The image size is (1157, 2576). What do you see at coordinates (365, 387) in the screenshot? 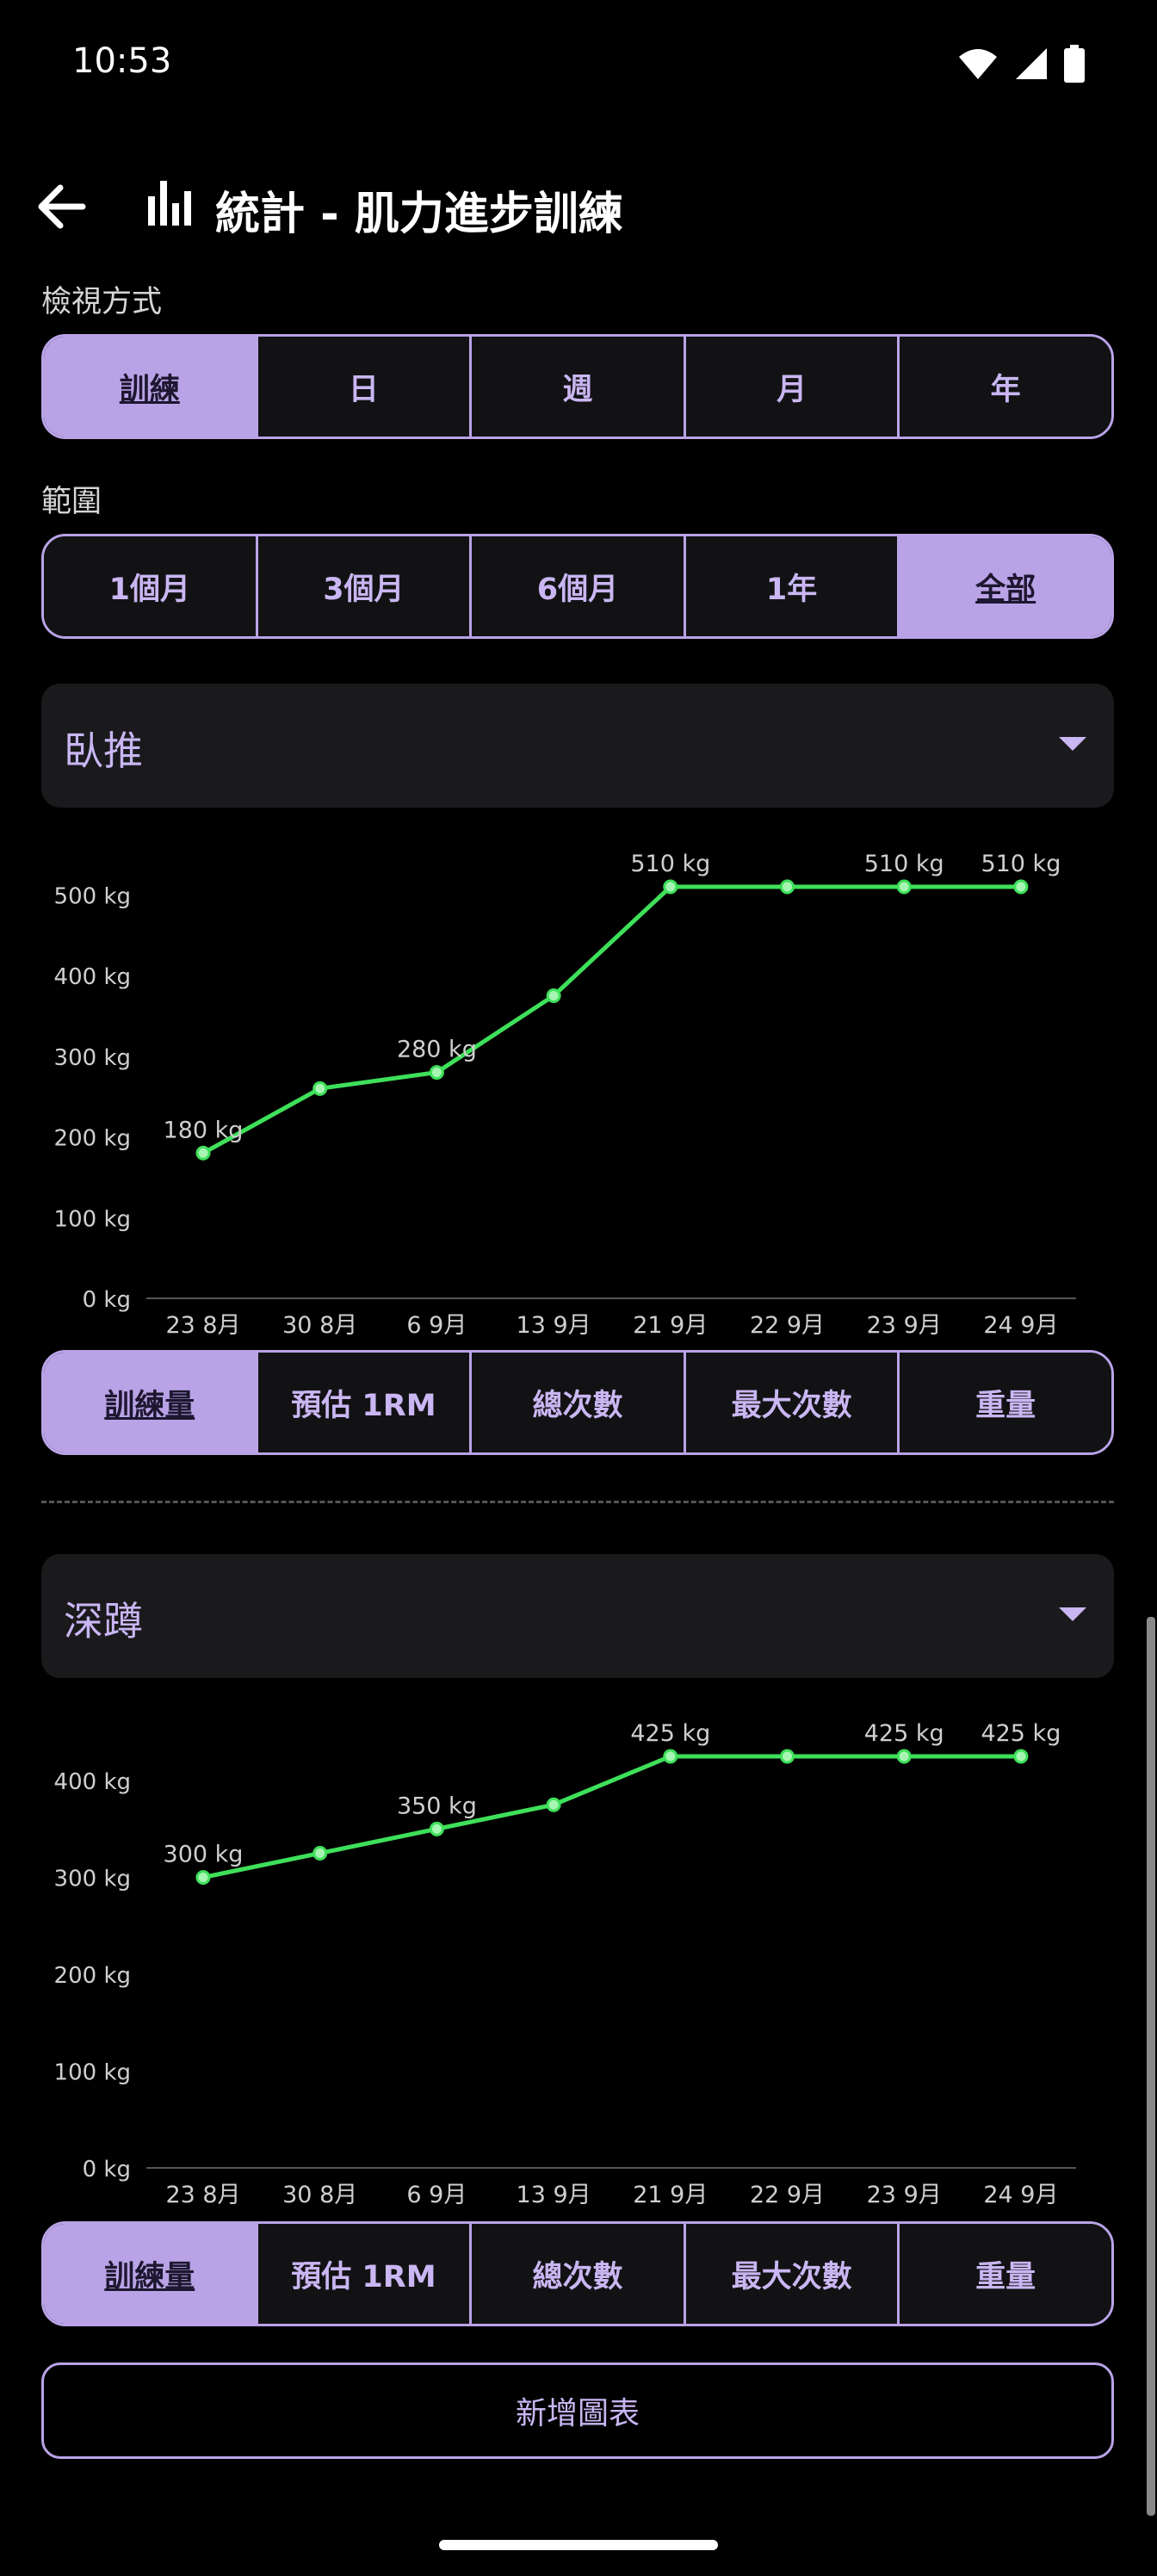
I see `view-mode-option-day: 日` at bounding box center [365, 387].